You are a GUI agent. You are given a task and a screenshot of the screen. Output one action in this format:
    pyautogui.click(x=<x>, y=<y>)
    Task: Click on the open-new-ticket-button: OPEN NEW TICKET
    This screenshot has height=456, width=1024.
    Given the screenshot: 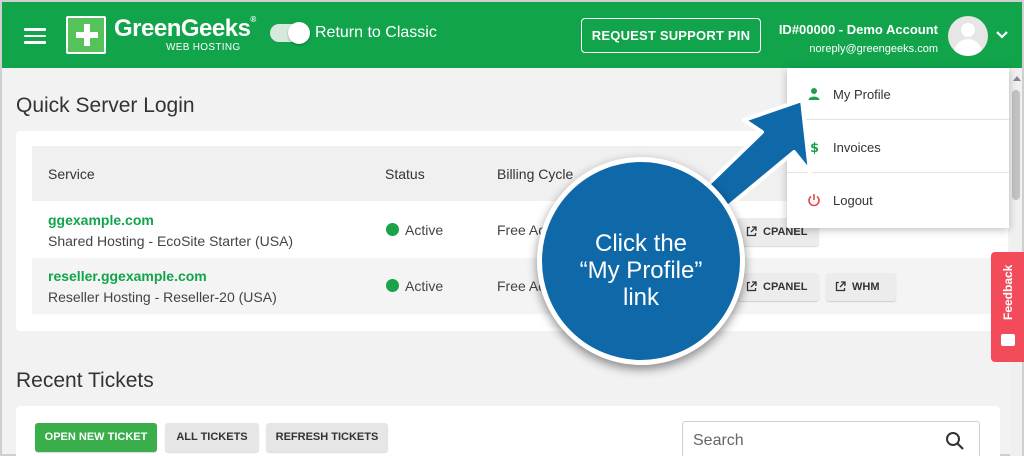 What is the action you would take?
    pyautogui.click(x=96, y=437)
    